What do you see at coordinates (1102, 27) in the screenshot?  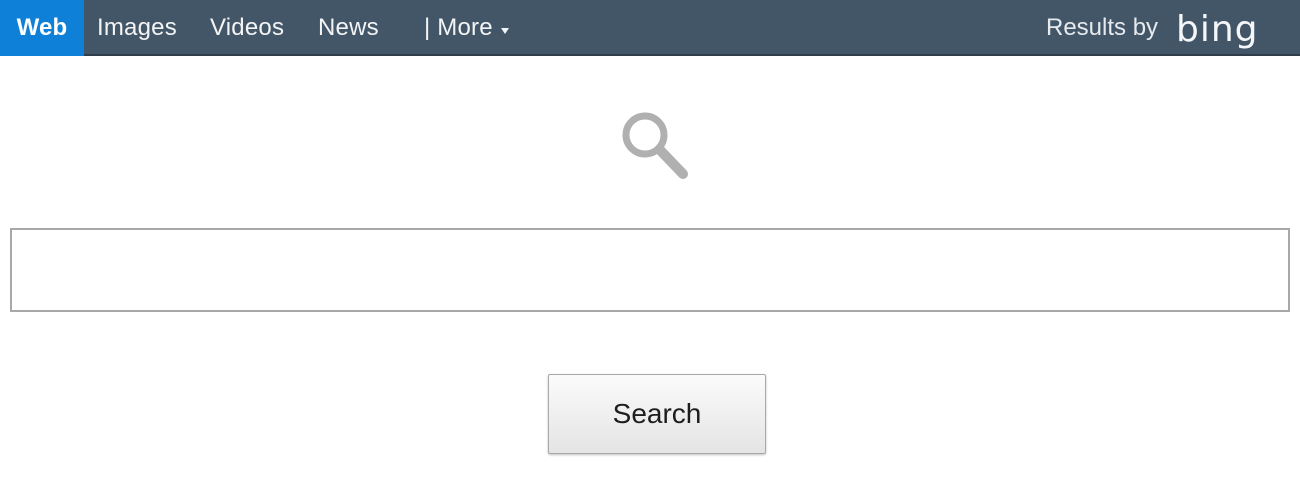 I see `results-by-label: Results by` at bounding box center [1102, 27].